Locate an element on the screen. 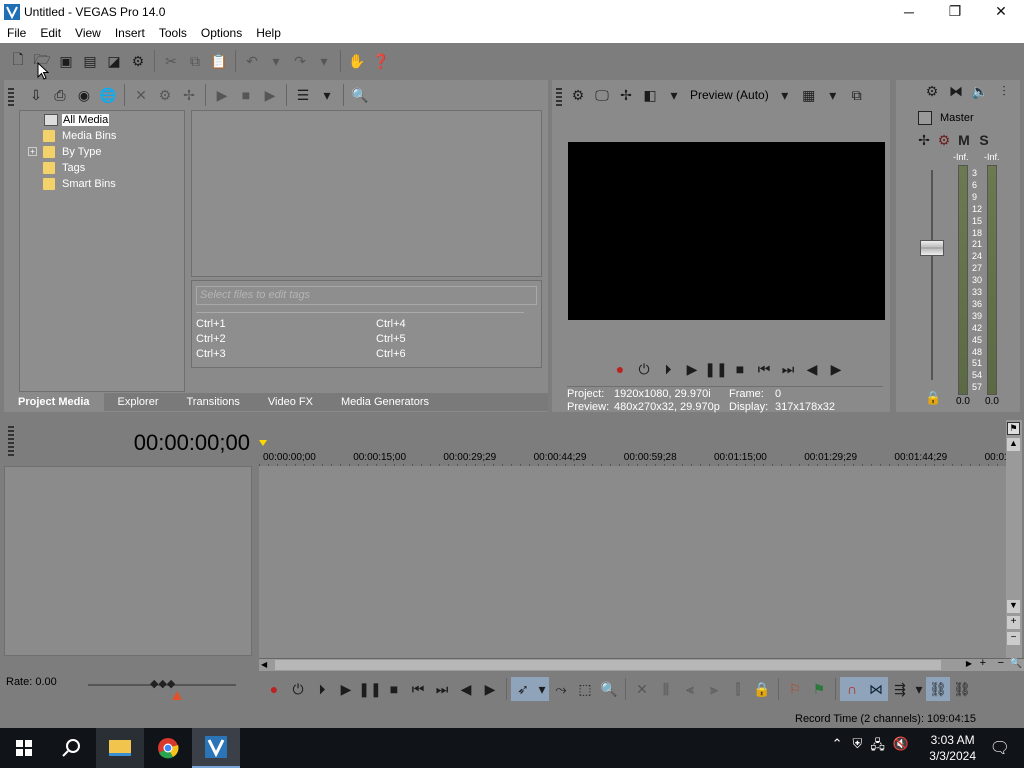 Image resolution: width=1024 pixels, height=768 pixels. whats-this-help-icon: ❓ is located at coordinates (381, 61).